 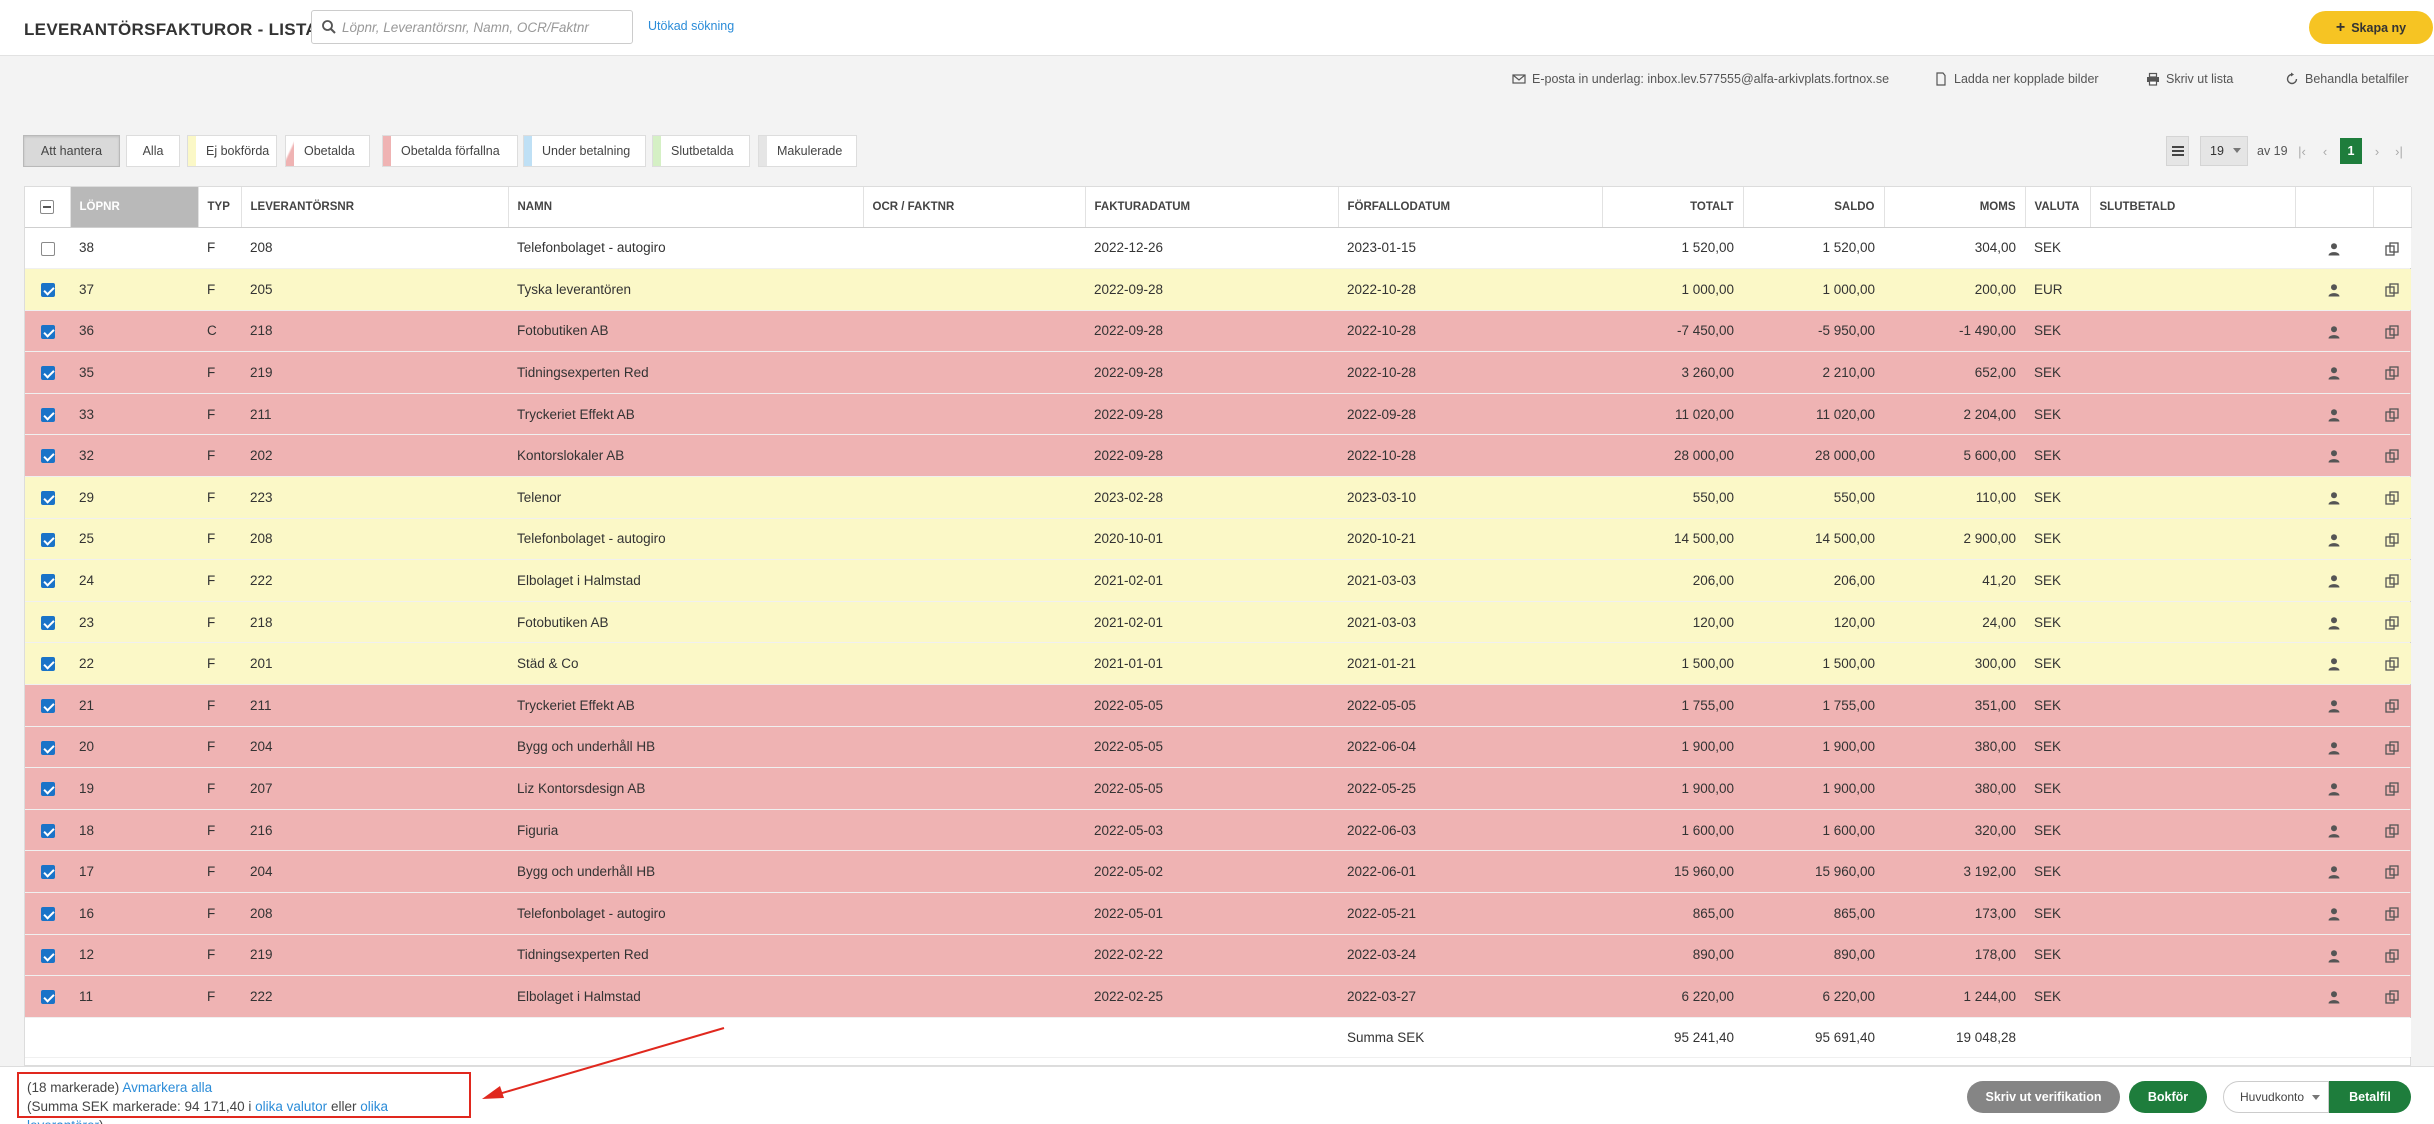 I want to click on cell-fakturadatum: 2022-02-25, so click(x=1211, y=996).